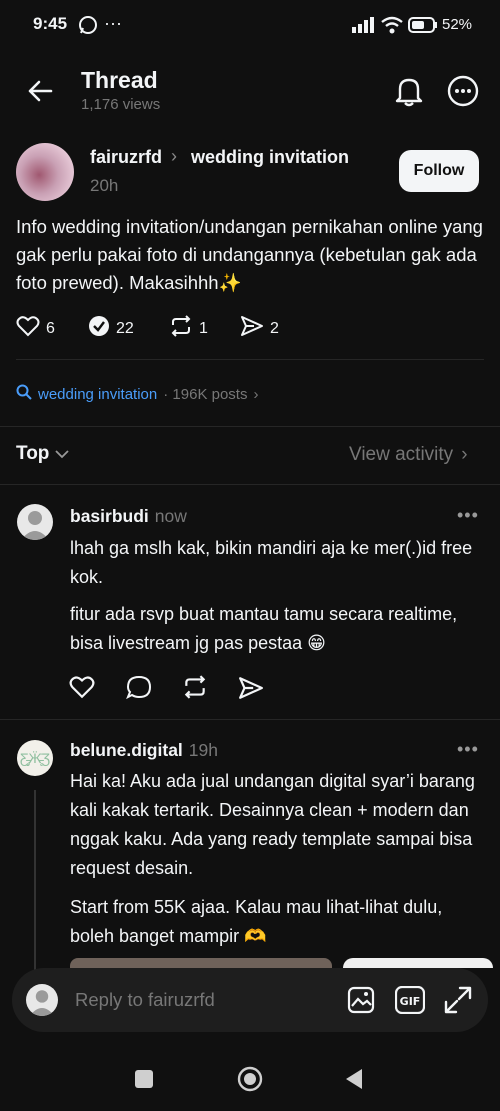 Image resolution: width=500 pixels, height=1111 pixels. I want to click on reply-author: basirbudi, so click(109, 516).